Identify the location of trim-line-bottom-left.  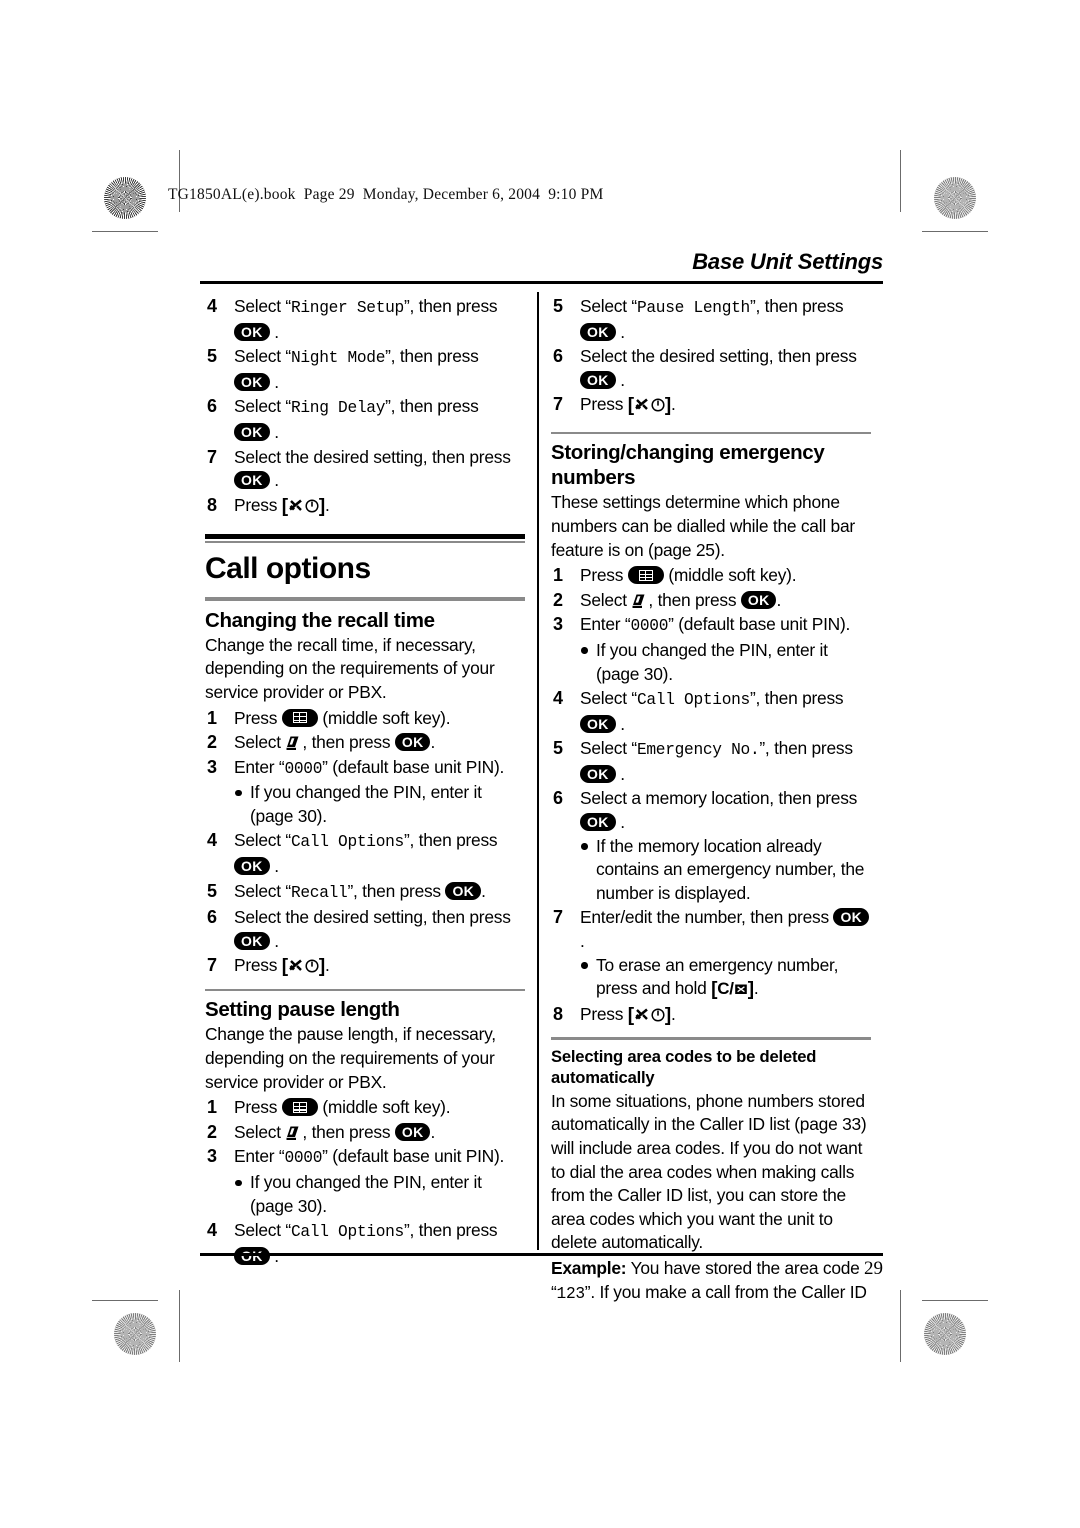
(125, 1301).